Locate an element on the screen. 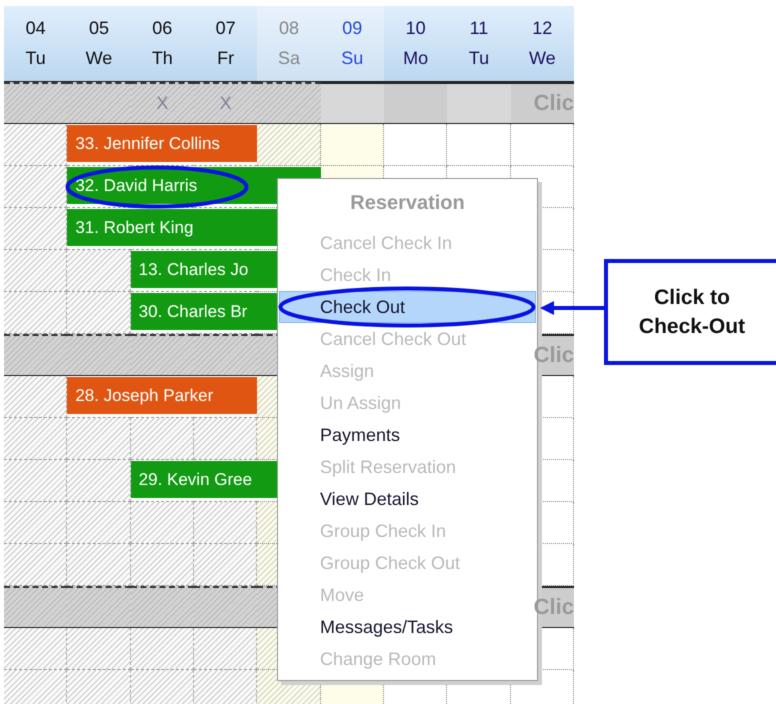 The width and height of the screenshot is (776, 704). menu-item: View Details is located at coordinates (407, 499).